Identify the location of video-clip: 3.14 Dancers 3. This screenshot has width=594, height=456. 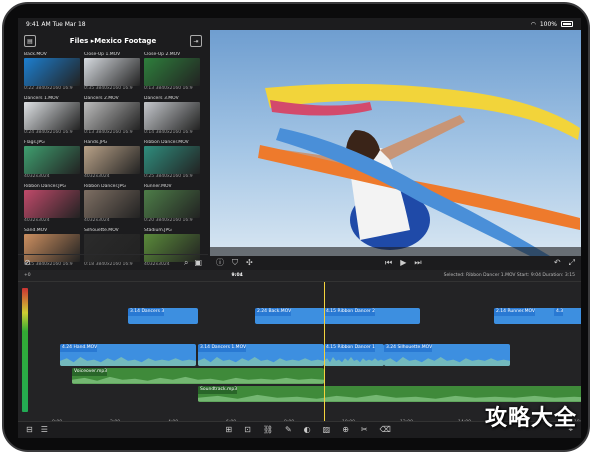
(163, 316).